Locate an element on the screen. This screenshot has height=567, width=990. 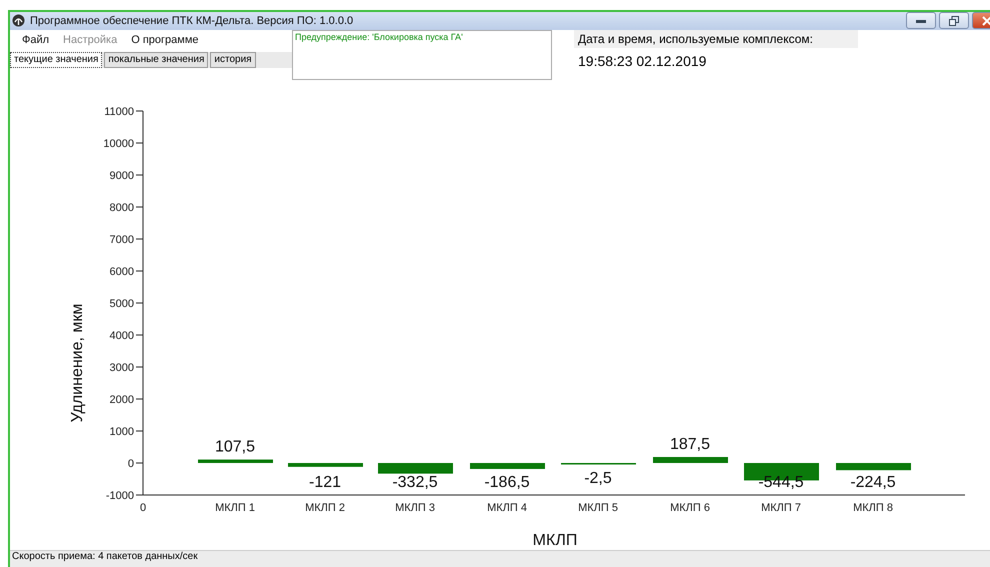
y-tick-label: 8000 is located at coordinates (122, 208).